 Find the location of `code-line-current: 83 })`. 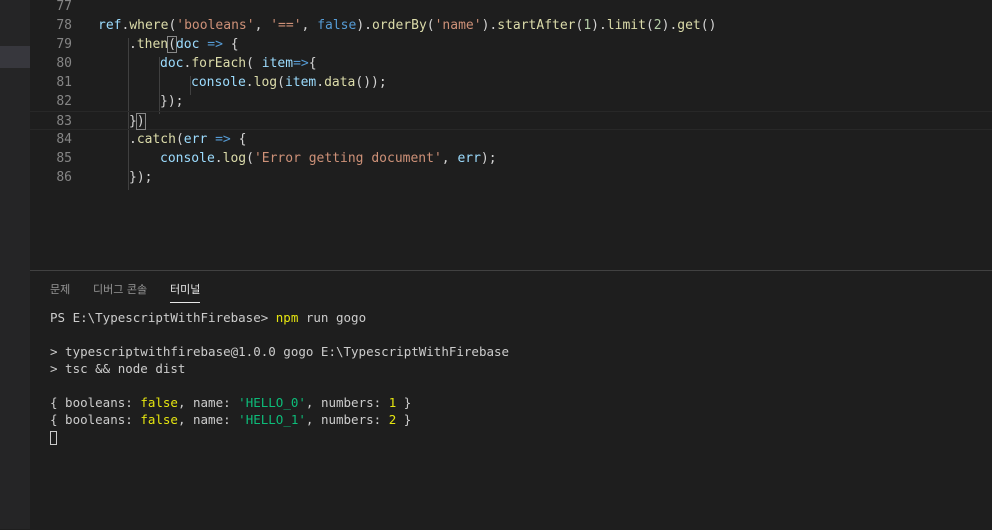

code-line-current: 83 }) is located at coordinates (511, 120).